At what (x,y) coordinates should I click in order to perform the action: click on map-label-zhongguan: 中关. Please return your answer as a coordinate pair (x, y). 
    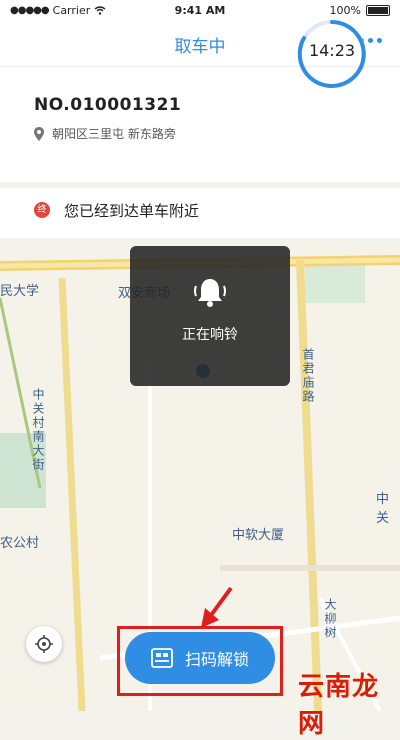
    Looking at the image, I should click on (383, 509).